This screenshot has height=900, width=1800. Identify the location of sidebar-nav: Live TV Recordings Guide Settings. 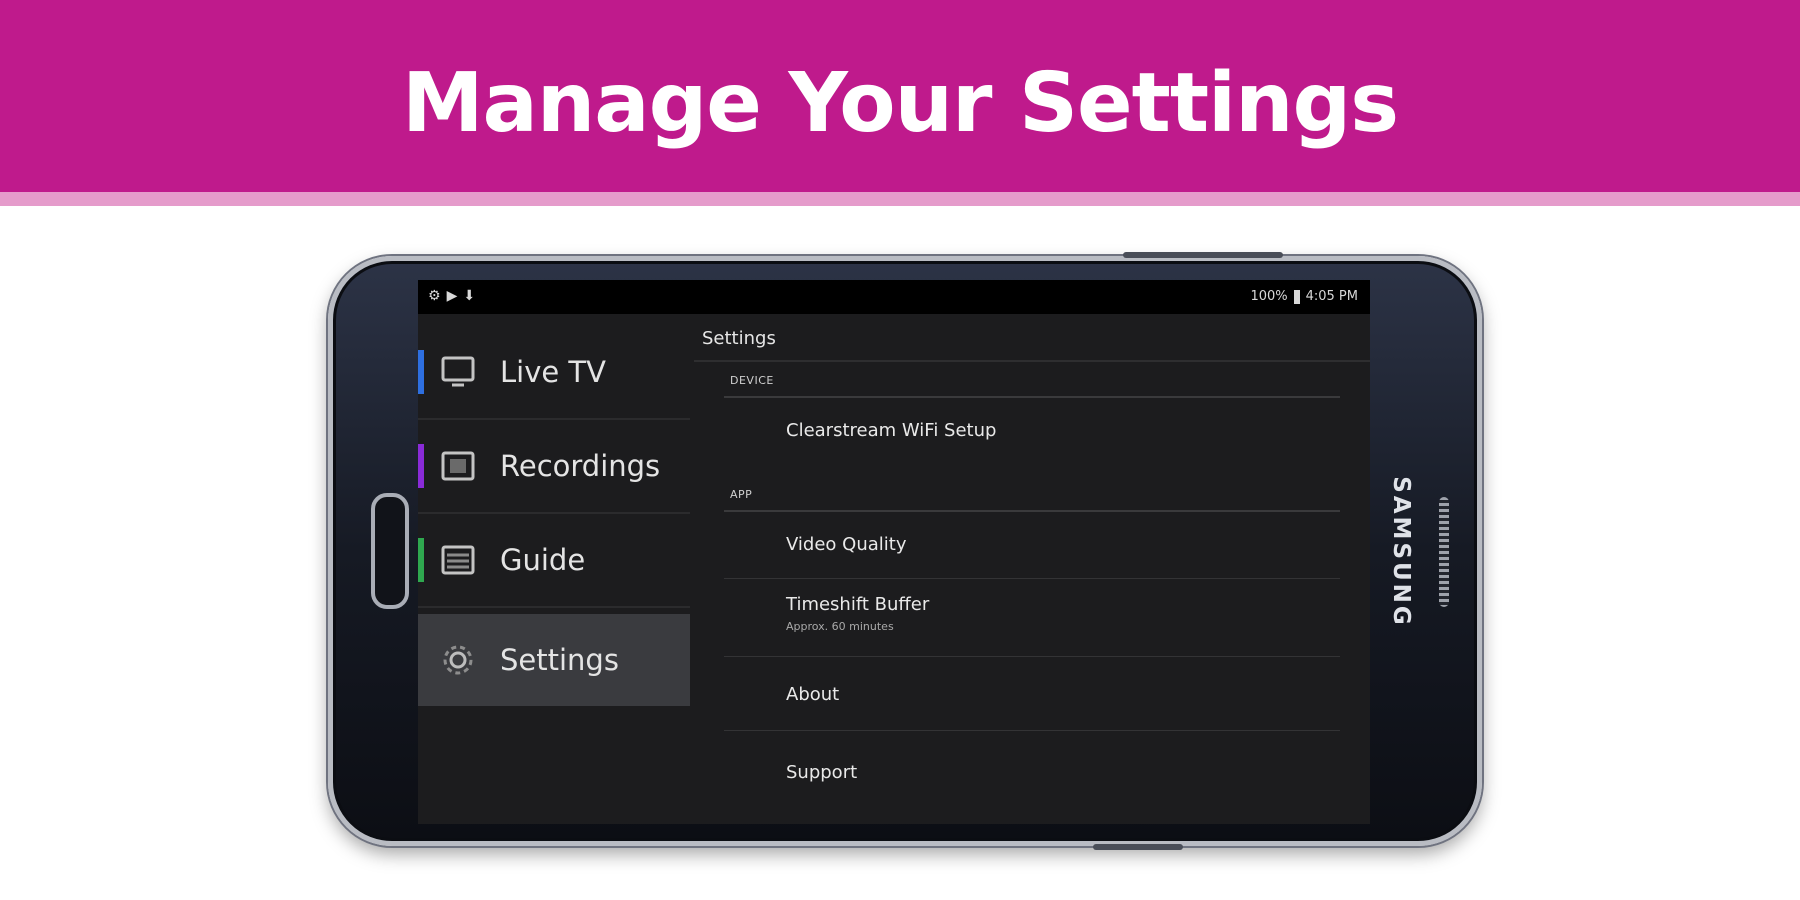
(554, 569).